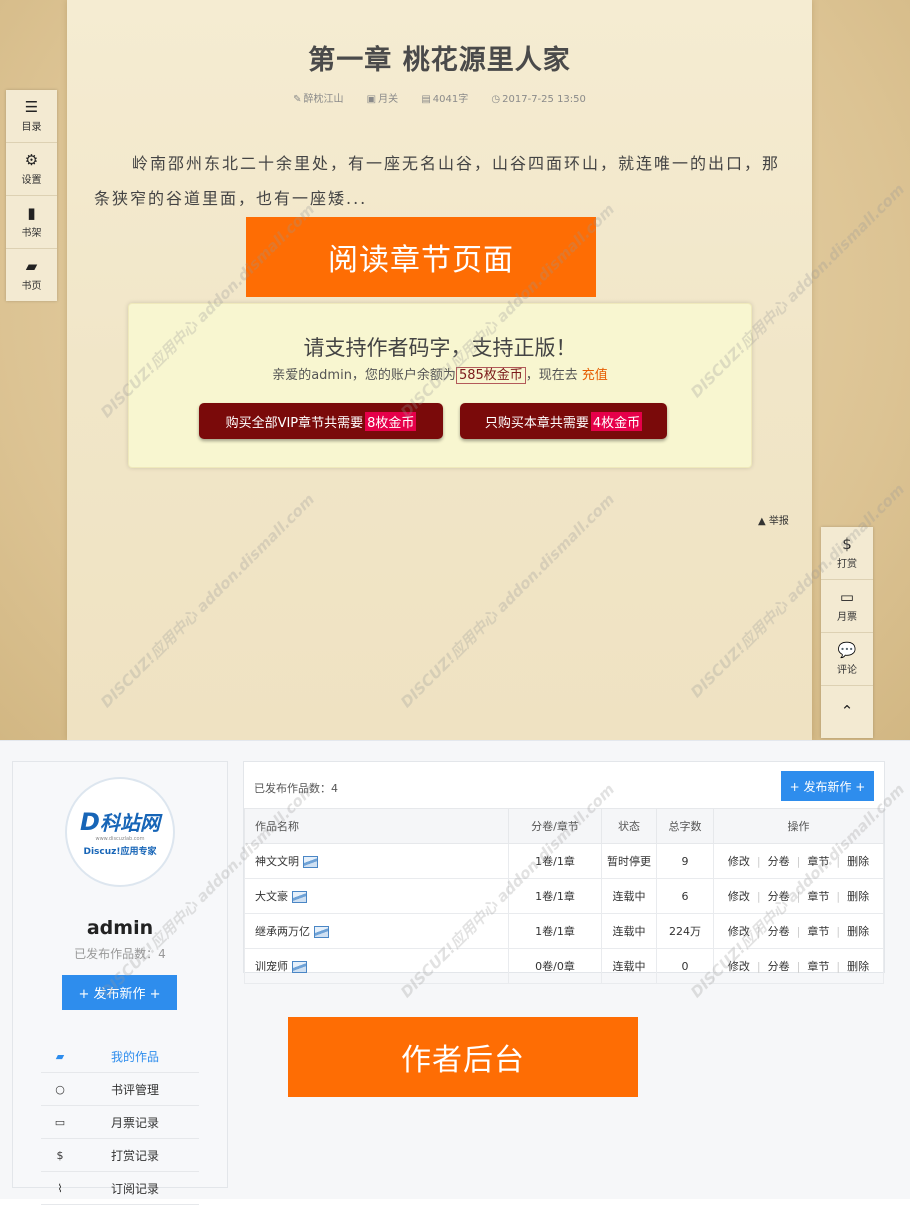 The width and height of the screenshot is (910, 1205). I want to click on col-name: 作品名称, so click(376, 826).